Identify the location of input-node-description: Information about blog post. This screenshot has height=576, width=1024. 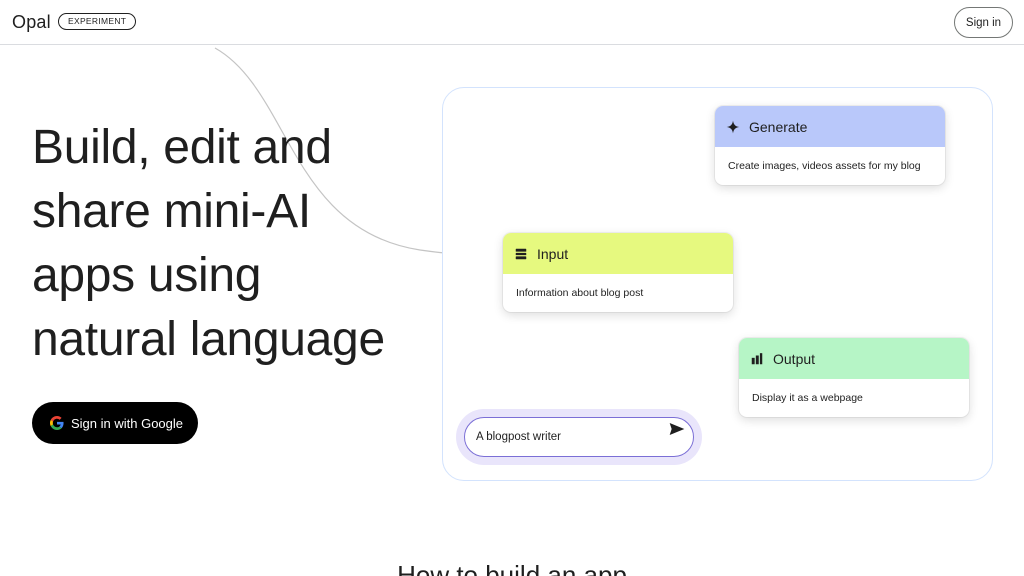
(580, 293).